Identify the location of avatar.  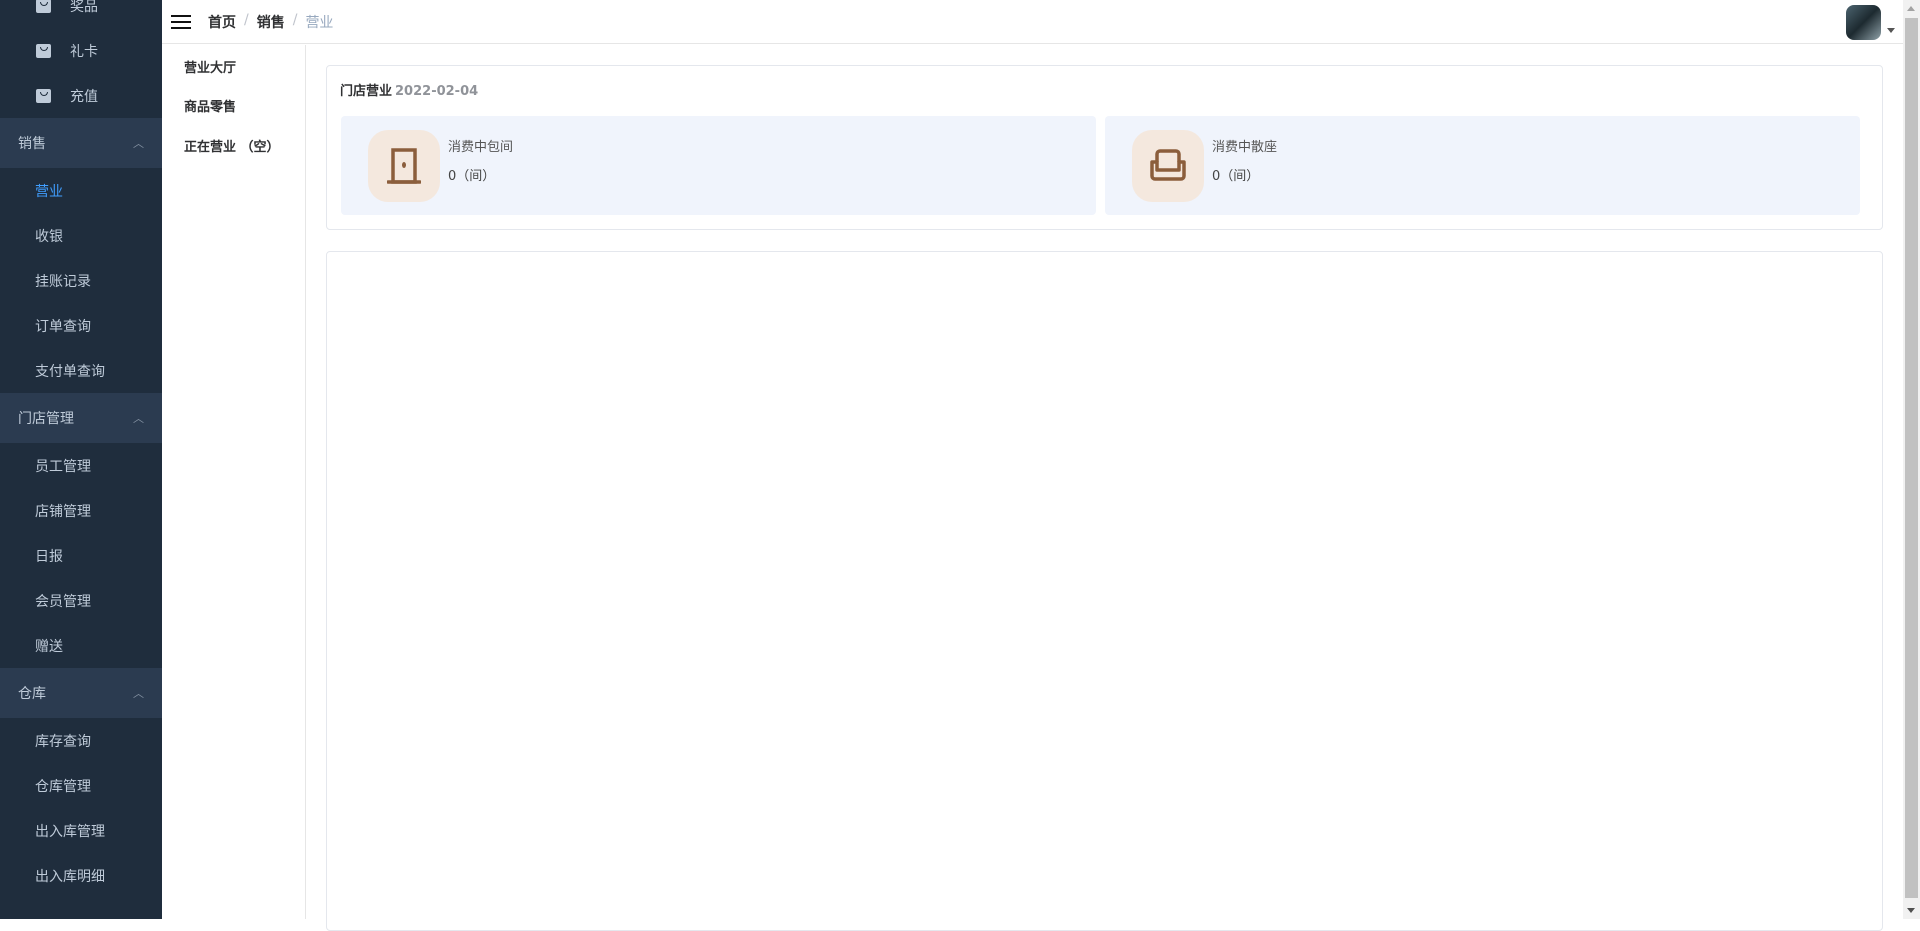
(1863, 22).